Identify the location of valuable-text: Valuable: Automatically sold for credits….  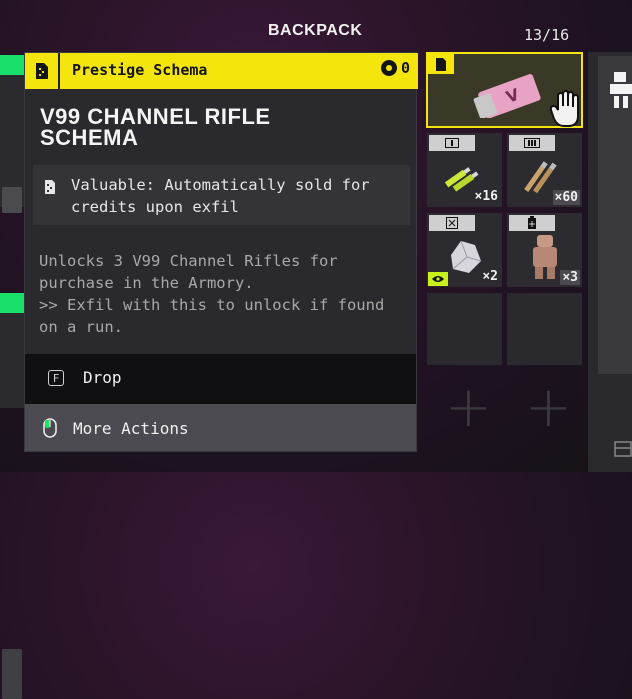
(220, 196).